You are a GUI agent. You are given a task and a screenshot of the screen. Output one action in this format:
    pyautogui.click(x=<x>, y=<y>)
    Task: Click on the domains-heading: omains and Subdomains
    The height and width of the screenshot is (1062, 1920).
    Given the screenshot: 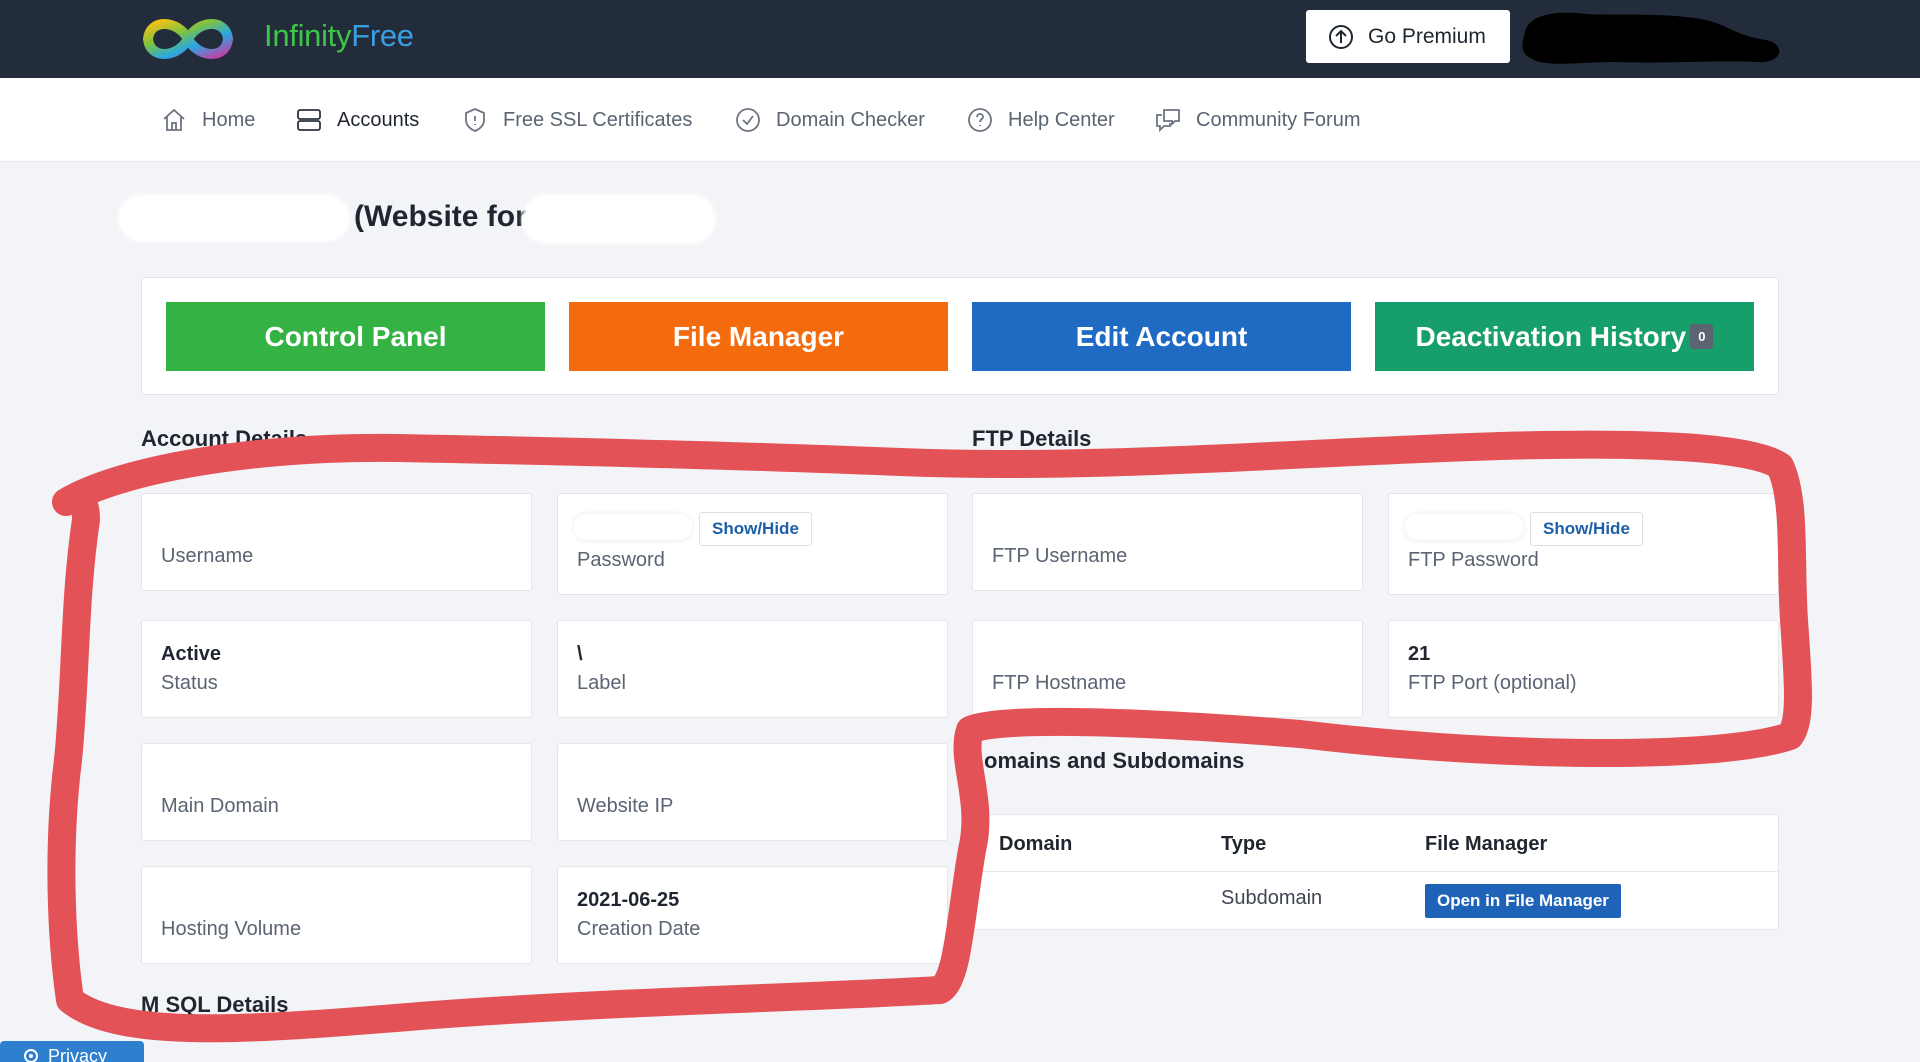 What is the action you would take?
    pyautogui.click(x=1114, y=760)
    